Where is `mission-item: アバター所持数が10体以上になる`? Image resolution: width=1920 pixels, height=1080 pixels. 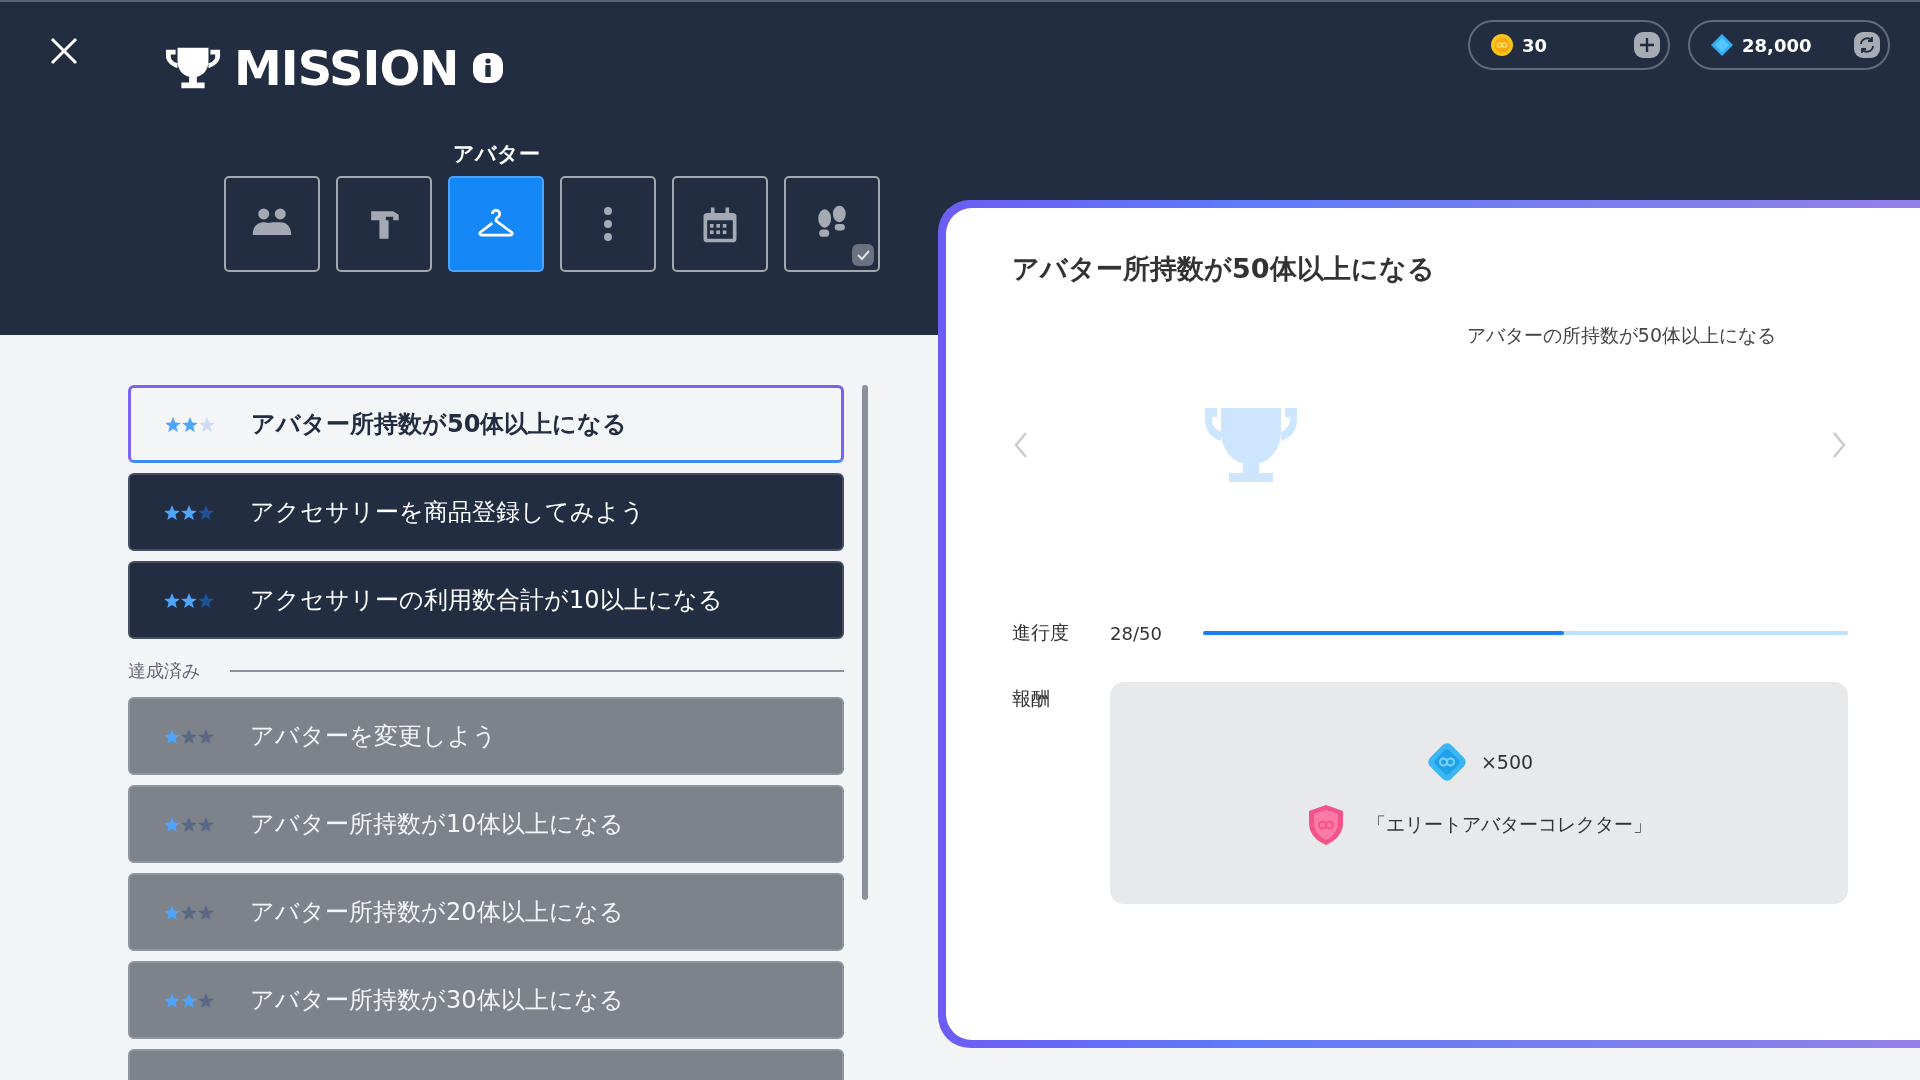
mission-item: アバター所持数が10体以上になる is located at coordinates (486, 824).